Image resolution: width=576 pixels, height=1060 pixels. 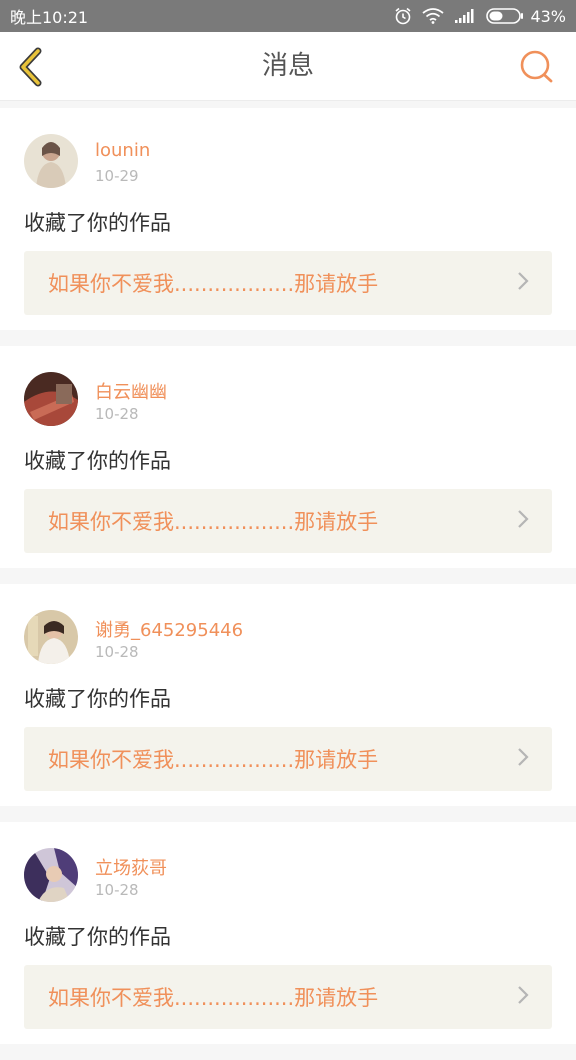 I want to click on header-bar: 消息, so click(x=288, y=66).